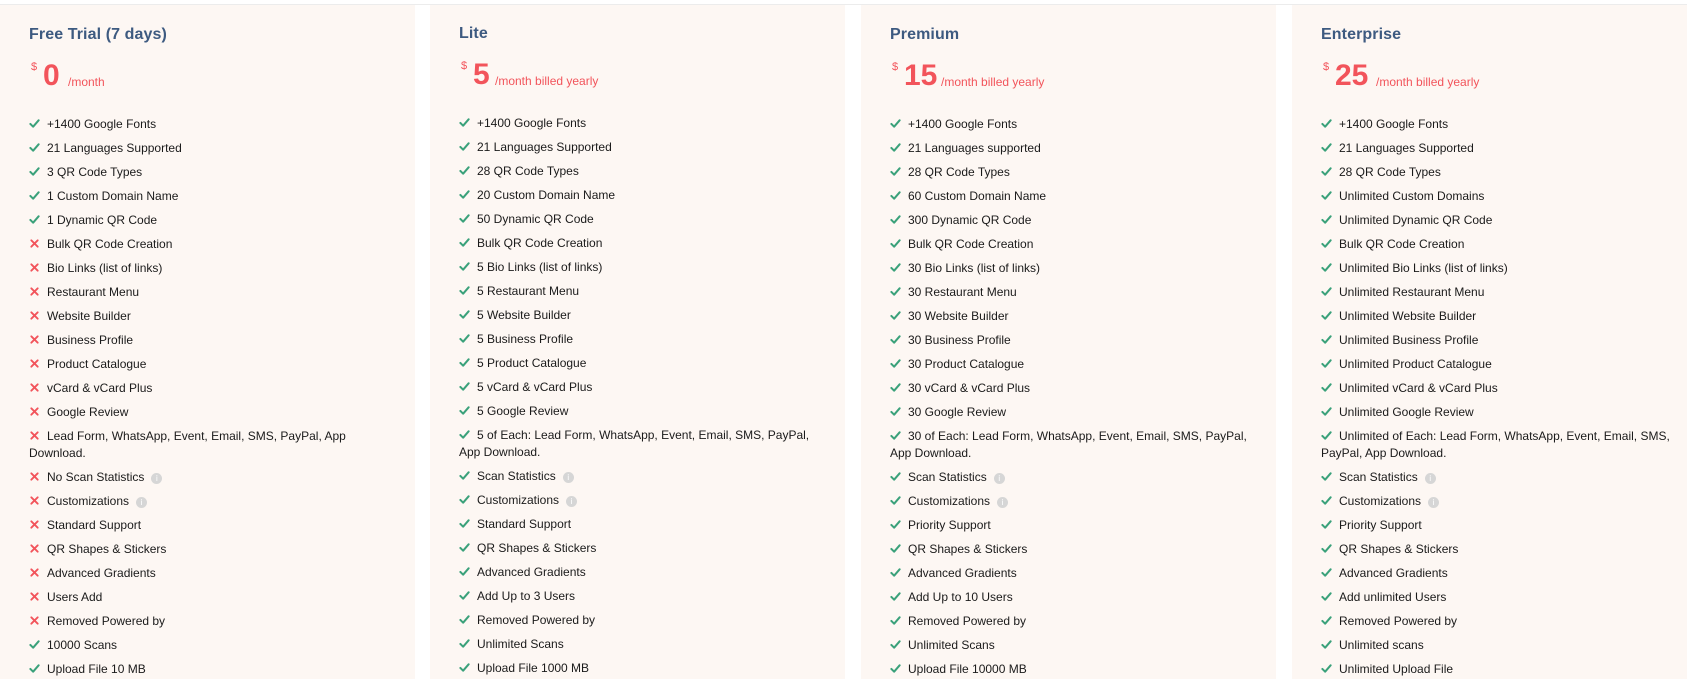 The width and height of the screenshot is (1687, 679). What do you see at coordinates (1083, 317) in the screenshot?
I see `feature-item: 30 Website Builder` at bounding box center [1083, 317].